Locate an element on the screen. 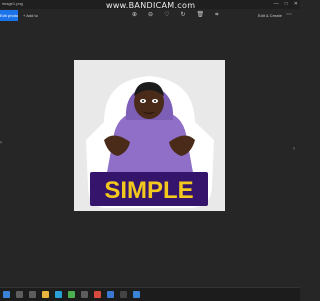 Image resolution: width=320 pixels, height=301 pixels. next-image-icon: › is located at coordinates (294, 149).